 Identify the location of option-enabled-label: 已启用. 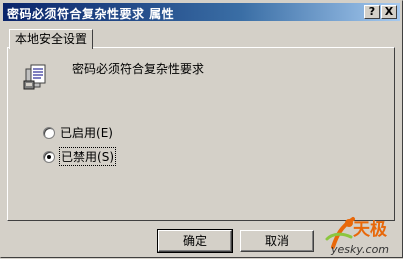
(78, 133).